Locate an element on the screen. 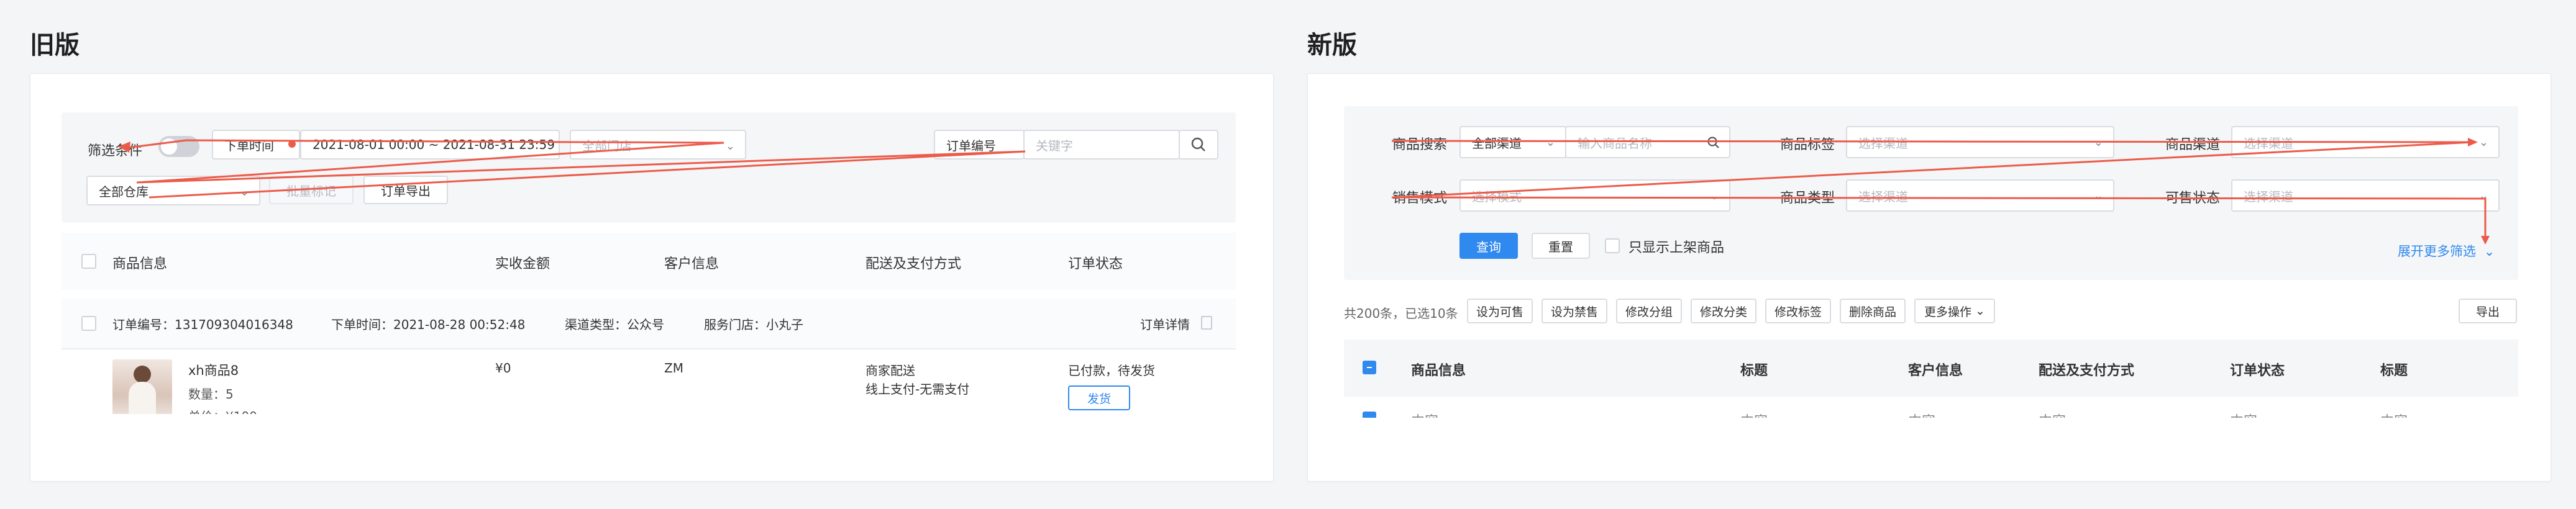 The height and width of the screenshot is (509, 2576). keyword-input: 关键字 is located at coordinates (1101, 145).